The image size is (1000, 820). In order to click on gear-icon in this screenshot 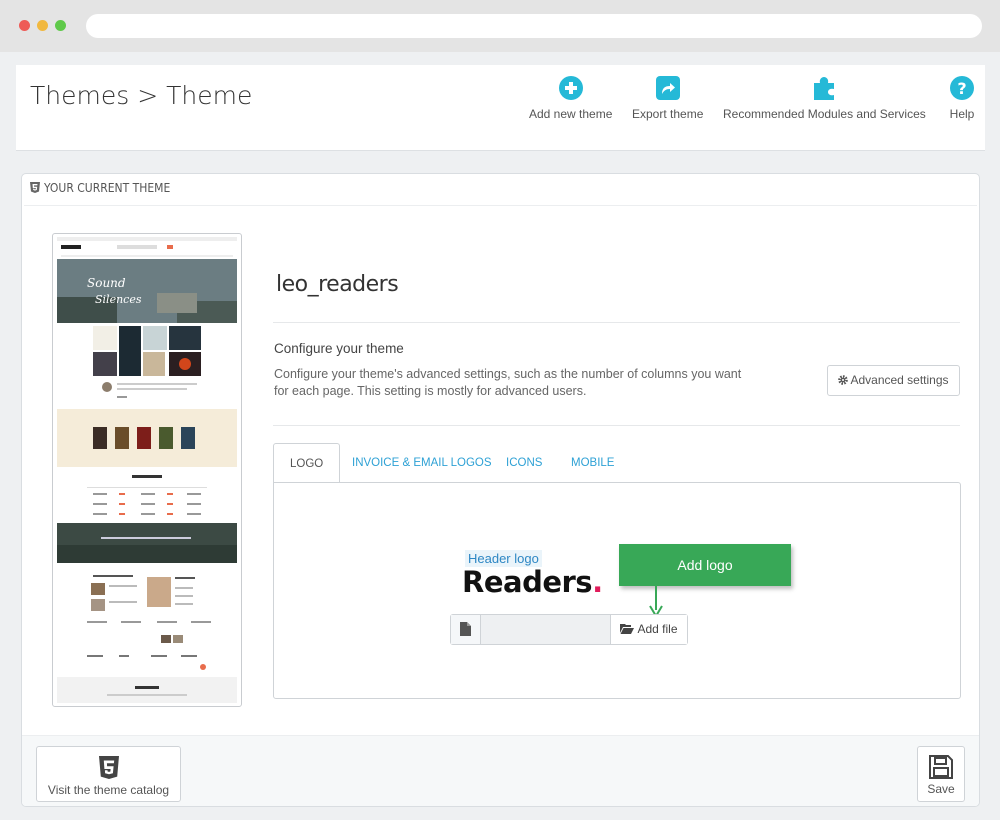, I will do `click(843, 380)`.